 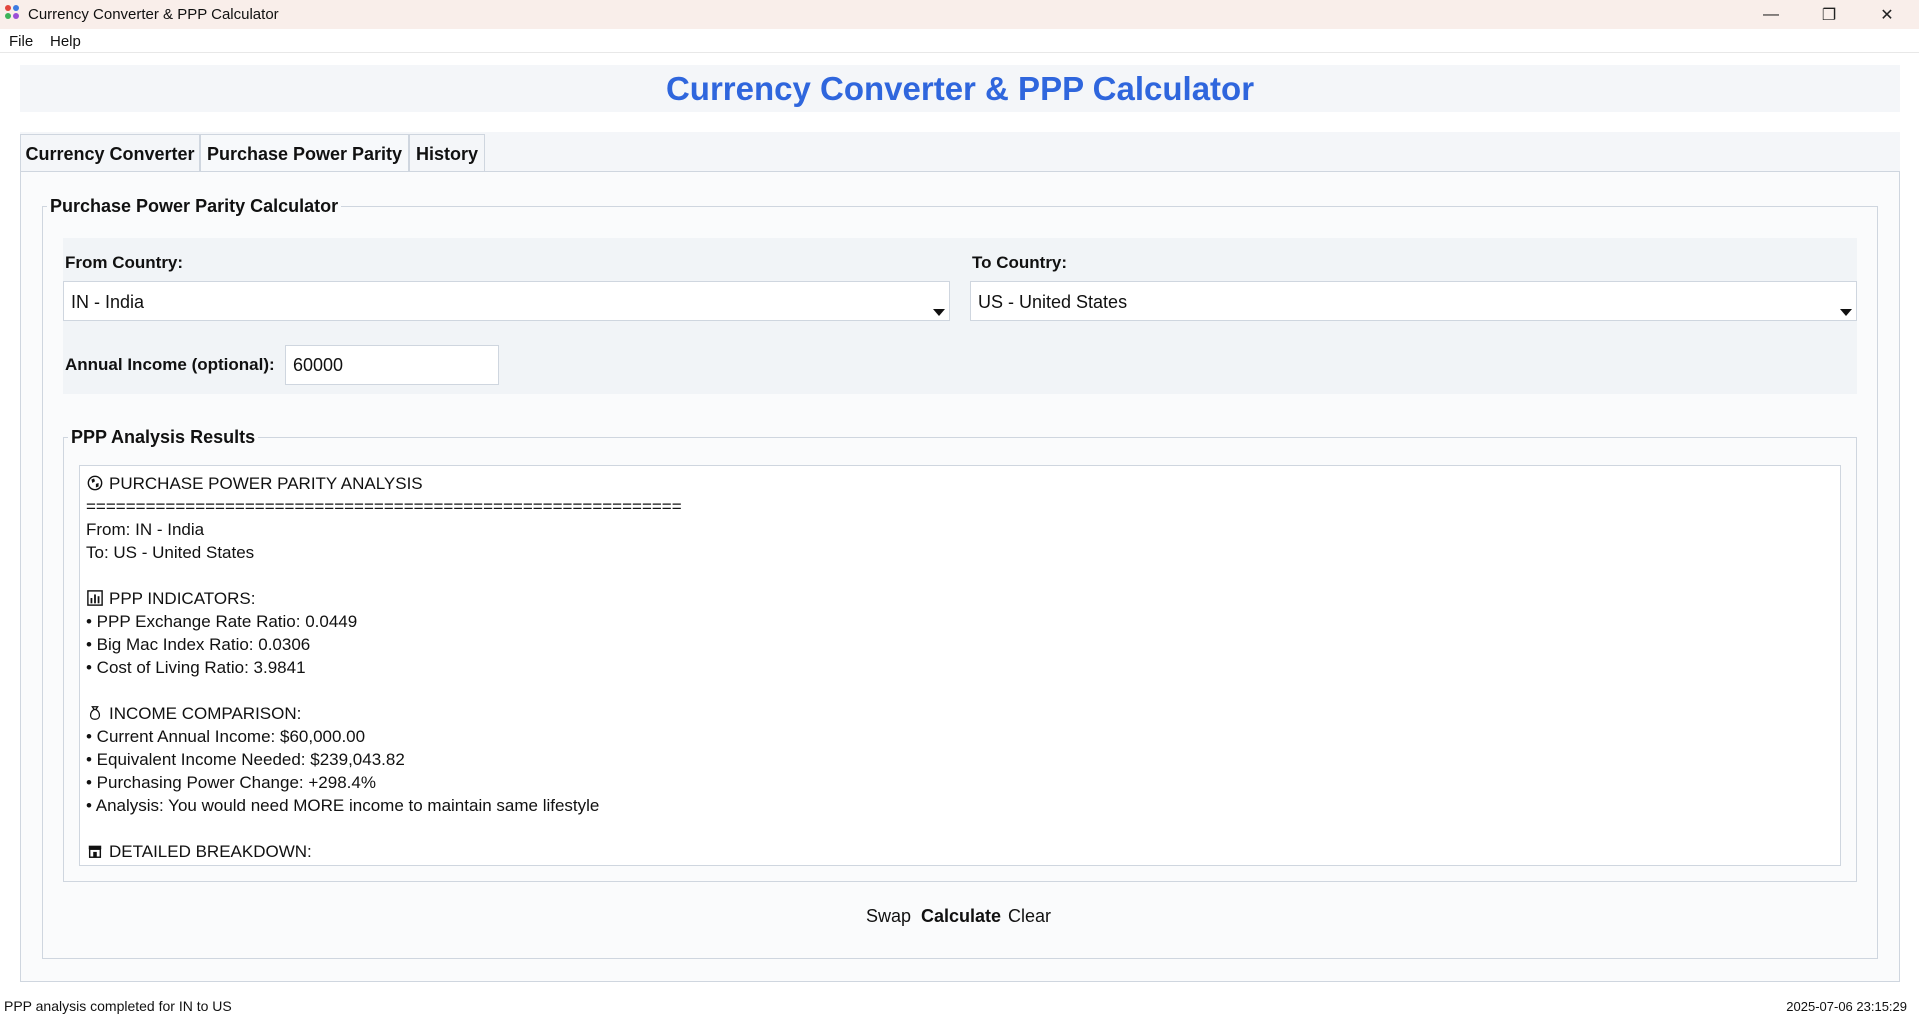 I want to click on results-from-line: From: IN - India, so click(x=145, y=529).